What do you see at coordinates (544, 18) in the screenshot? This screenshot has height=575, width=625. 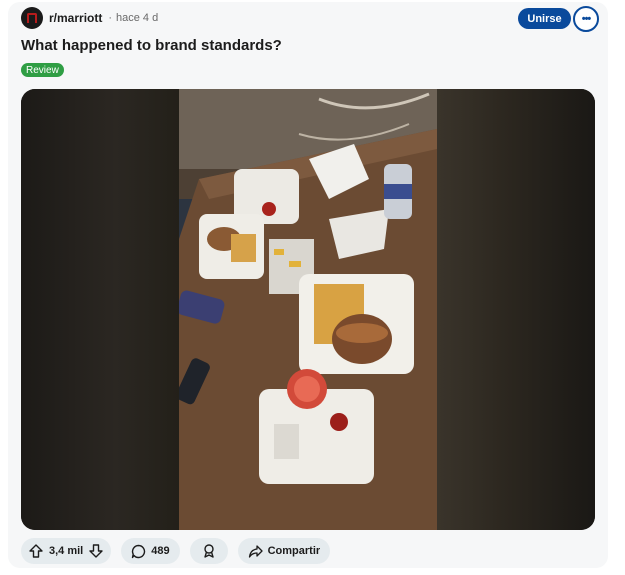 I see `join-button: Unirse` at bounding box center [544, 18].